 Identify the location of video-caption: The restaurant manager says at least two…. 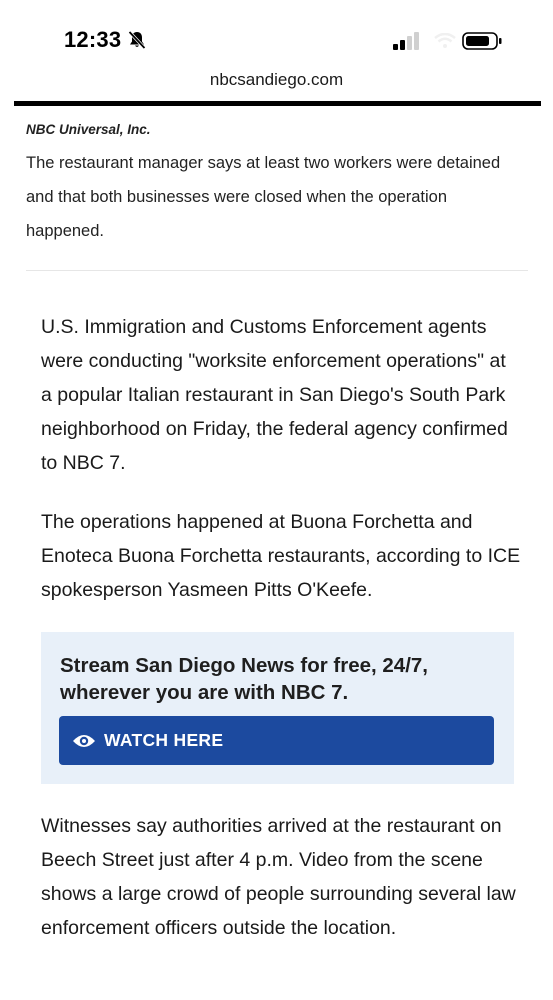
(263, 197).